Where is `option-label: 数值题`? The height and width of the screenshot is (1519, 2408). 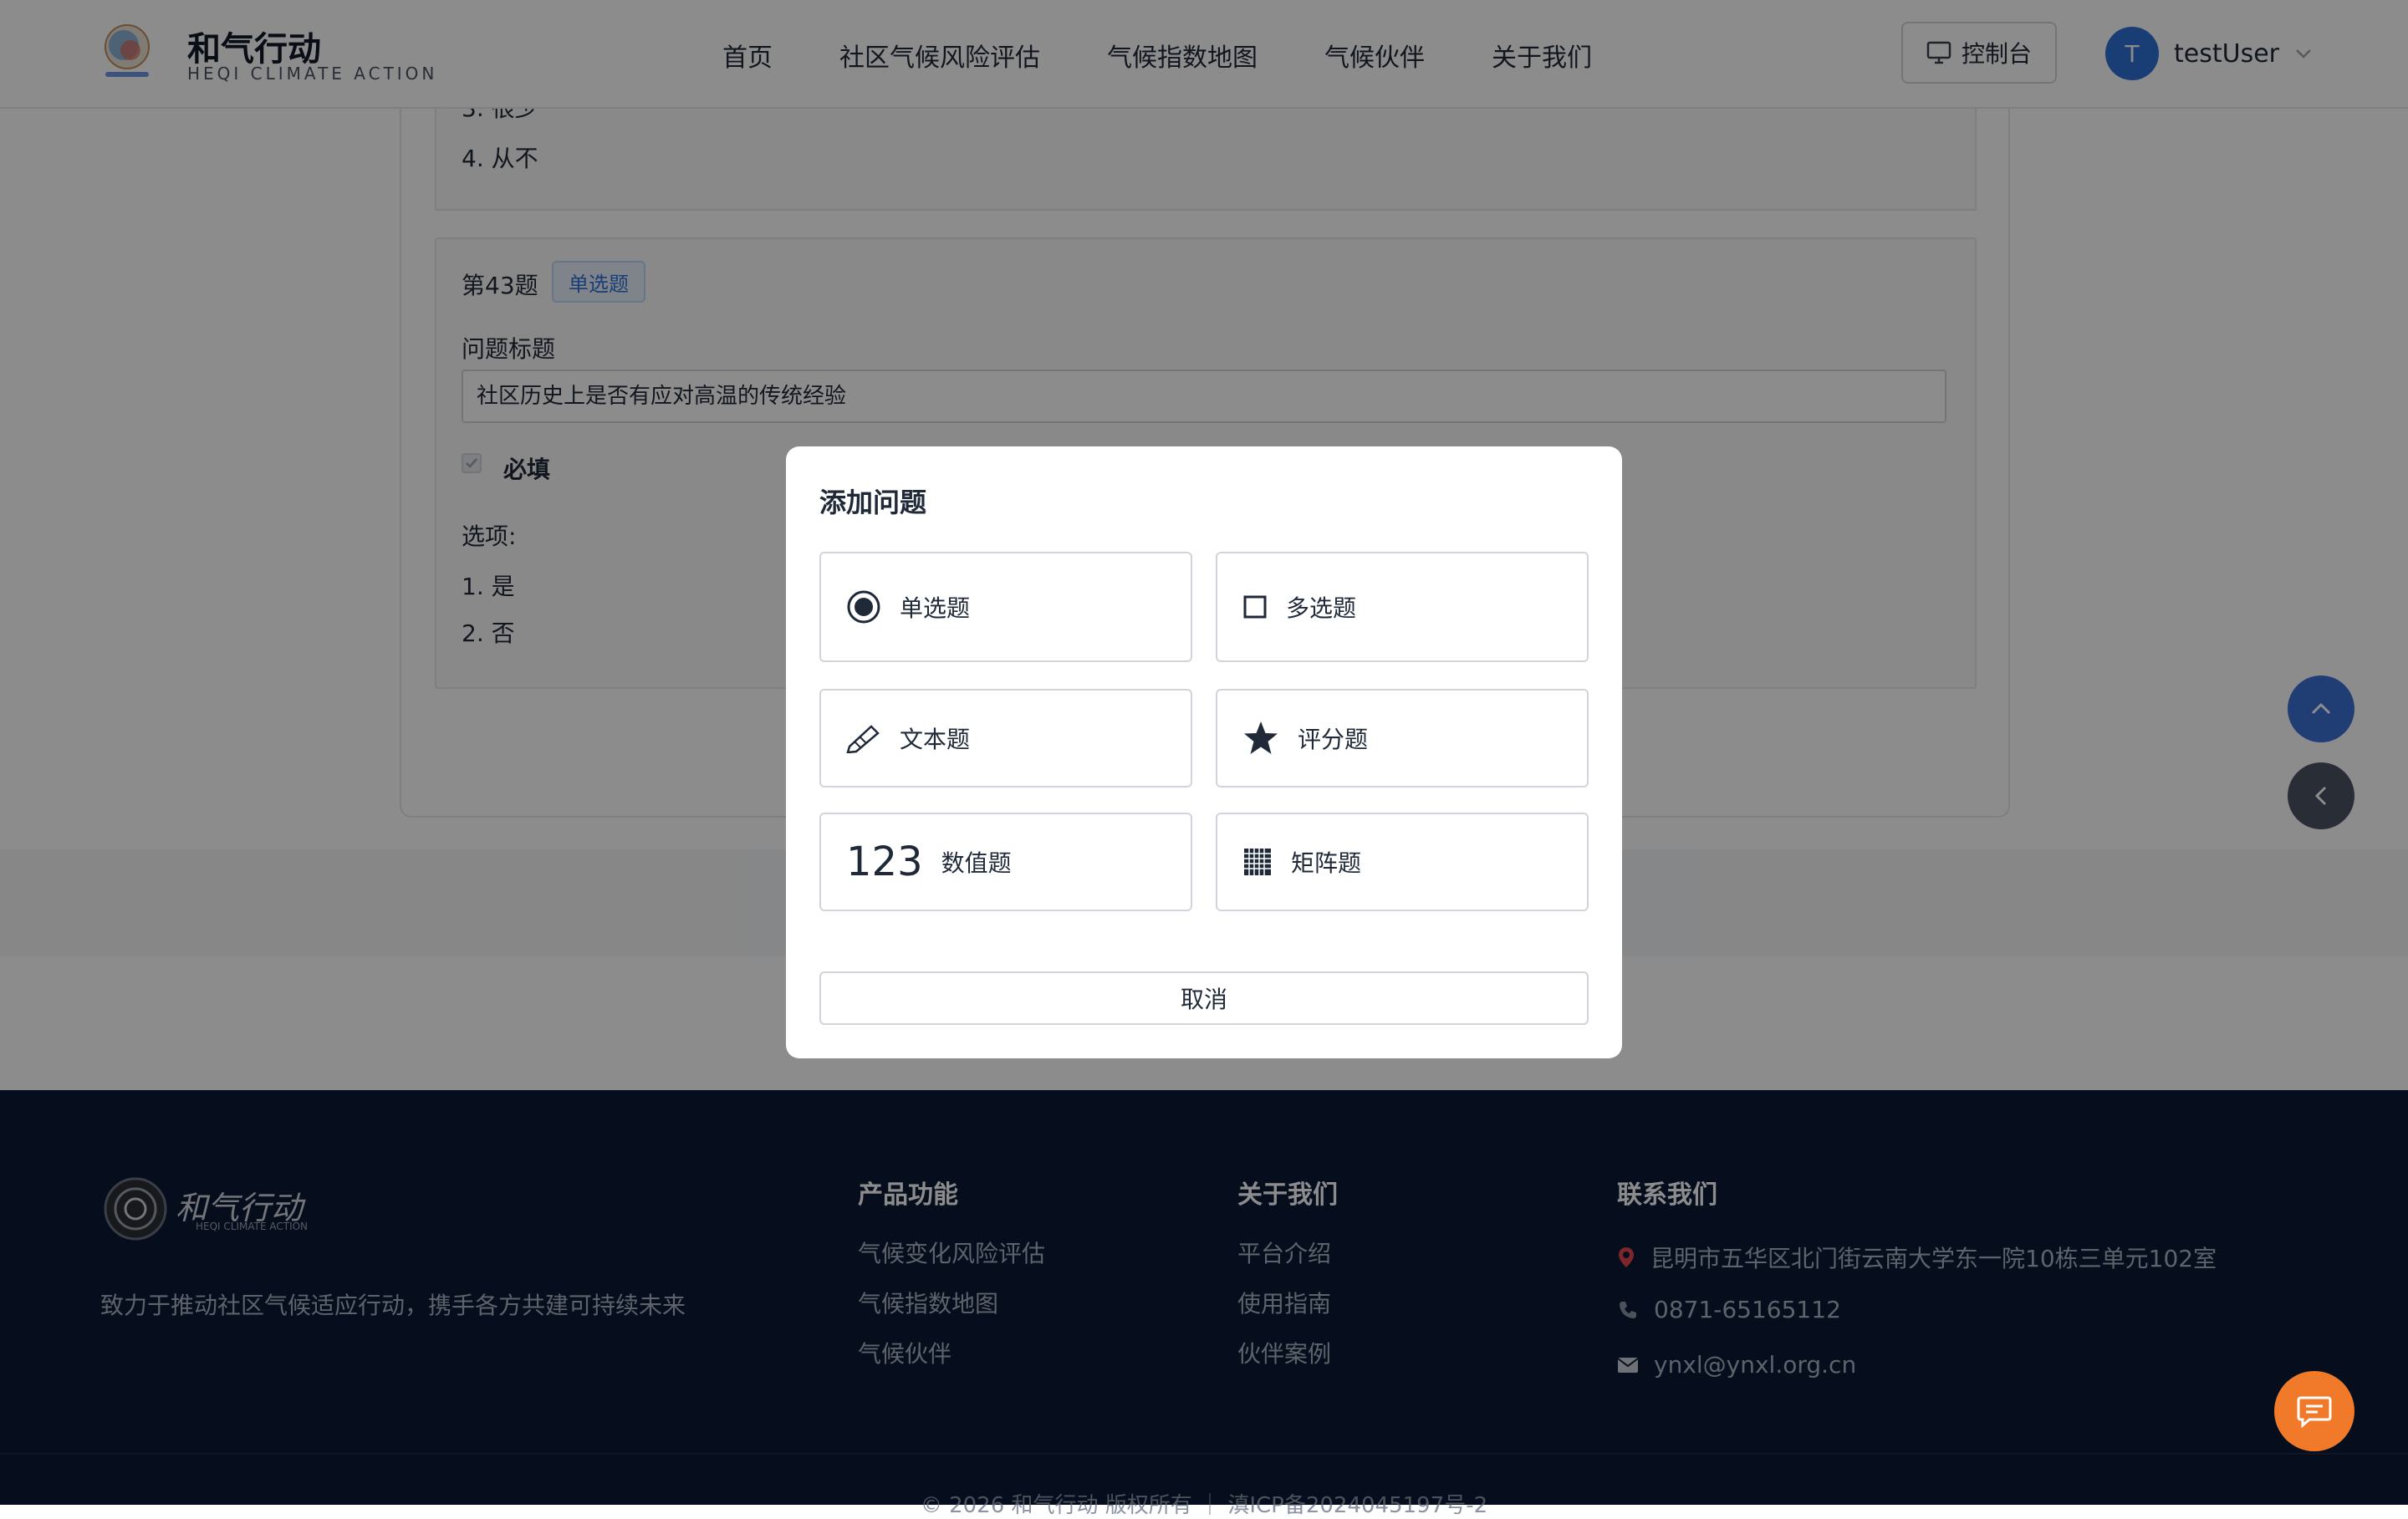
option-label: 数值题 is located at coordinates (976, 863).